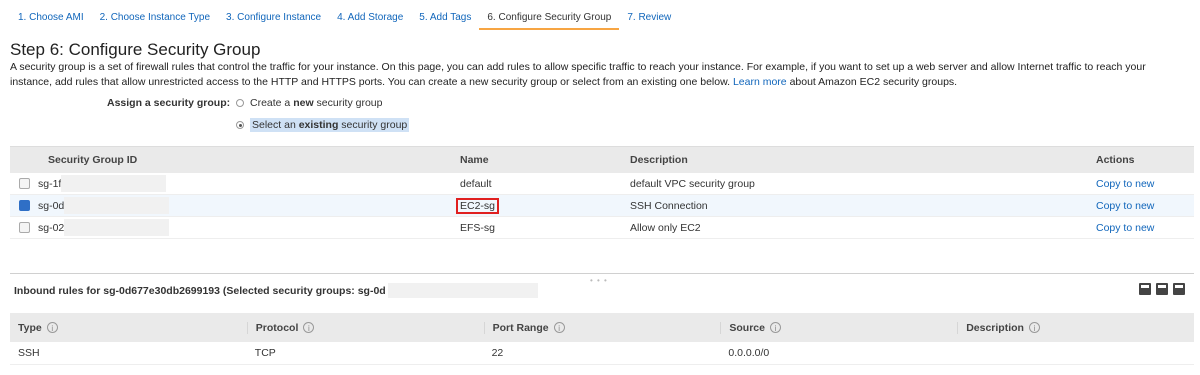  Describe the element at coordinates (51, 19) in the screenshot. I see `tab-choose-ami: 1. Choose AMI` at that location.